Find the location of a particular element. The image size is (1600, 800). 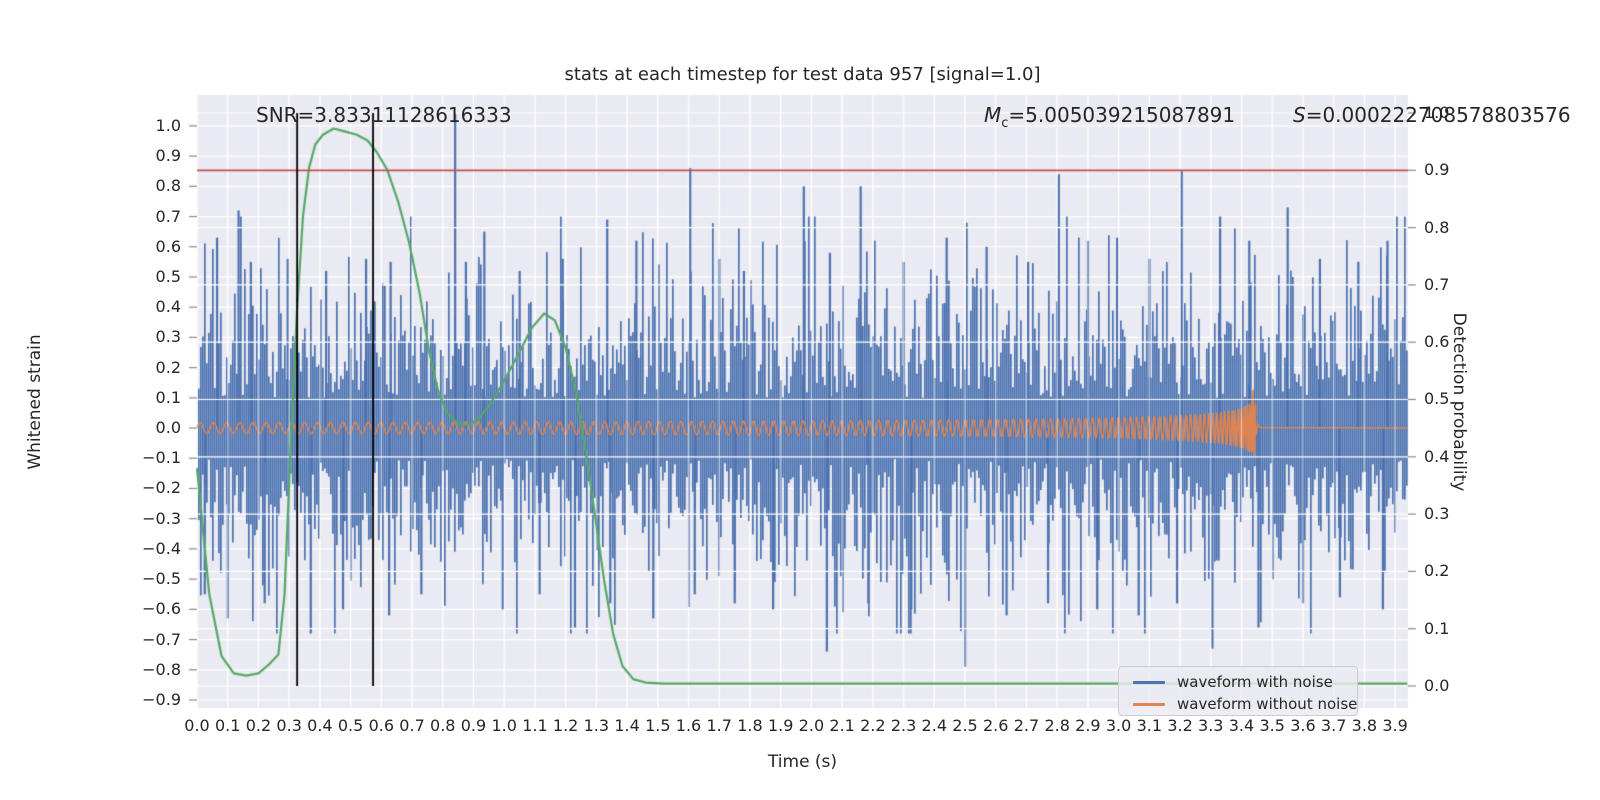

annotation-mc-value: =5.005039215087891 is located at coordinates (1122, 115).